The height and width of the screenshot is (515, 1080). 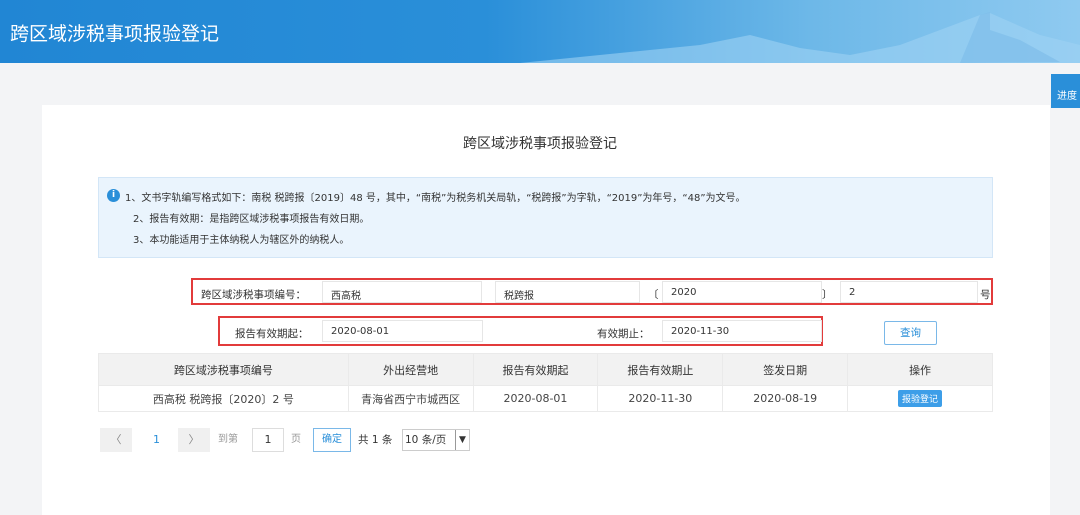 I want to click on page-1-button: 1, so click(x=156, y=440).